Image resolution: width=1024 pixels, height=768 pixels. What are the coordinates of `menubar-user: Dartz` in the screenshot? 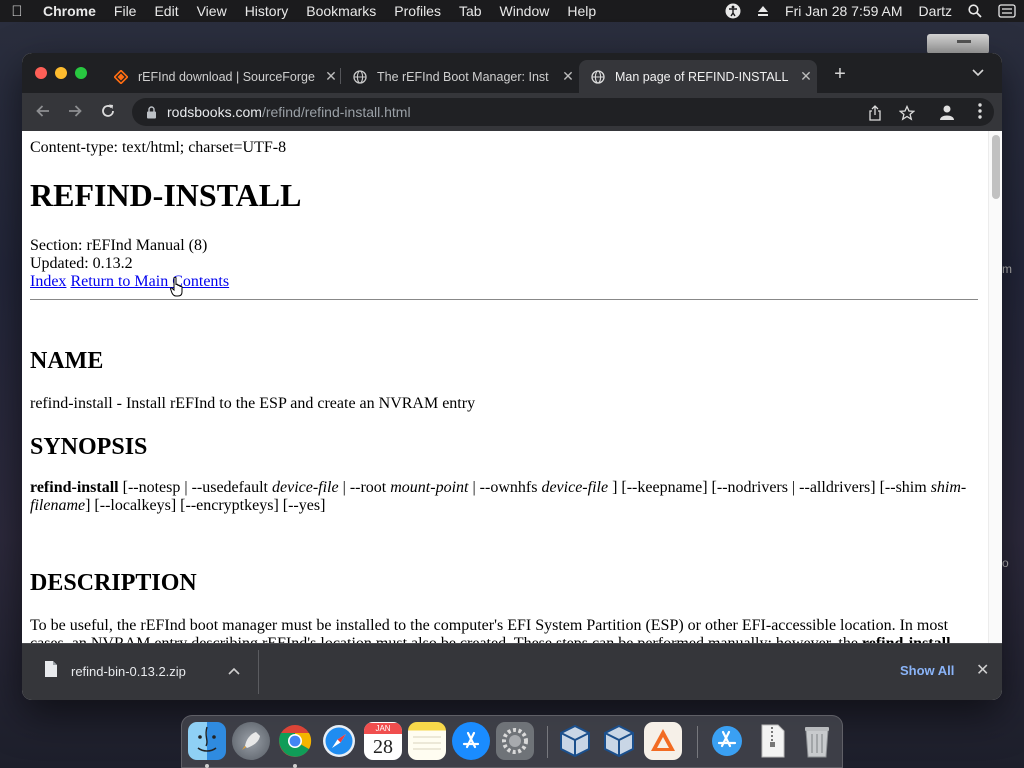 It's located at (935, 11).